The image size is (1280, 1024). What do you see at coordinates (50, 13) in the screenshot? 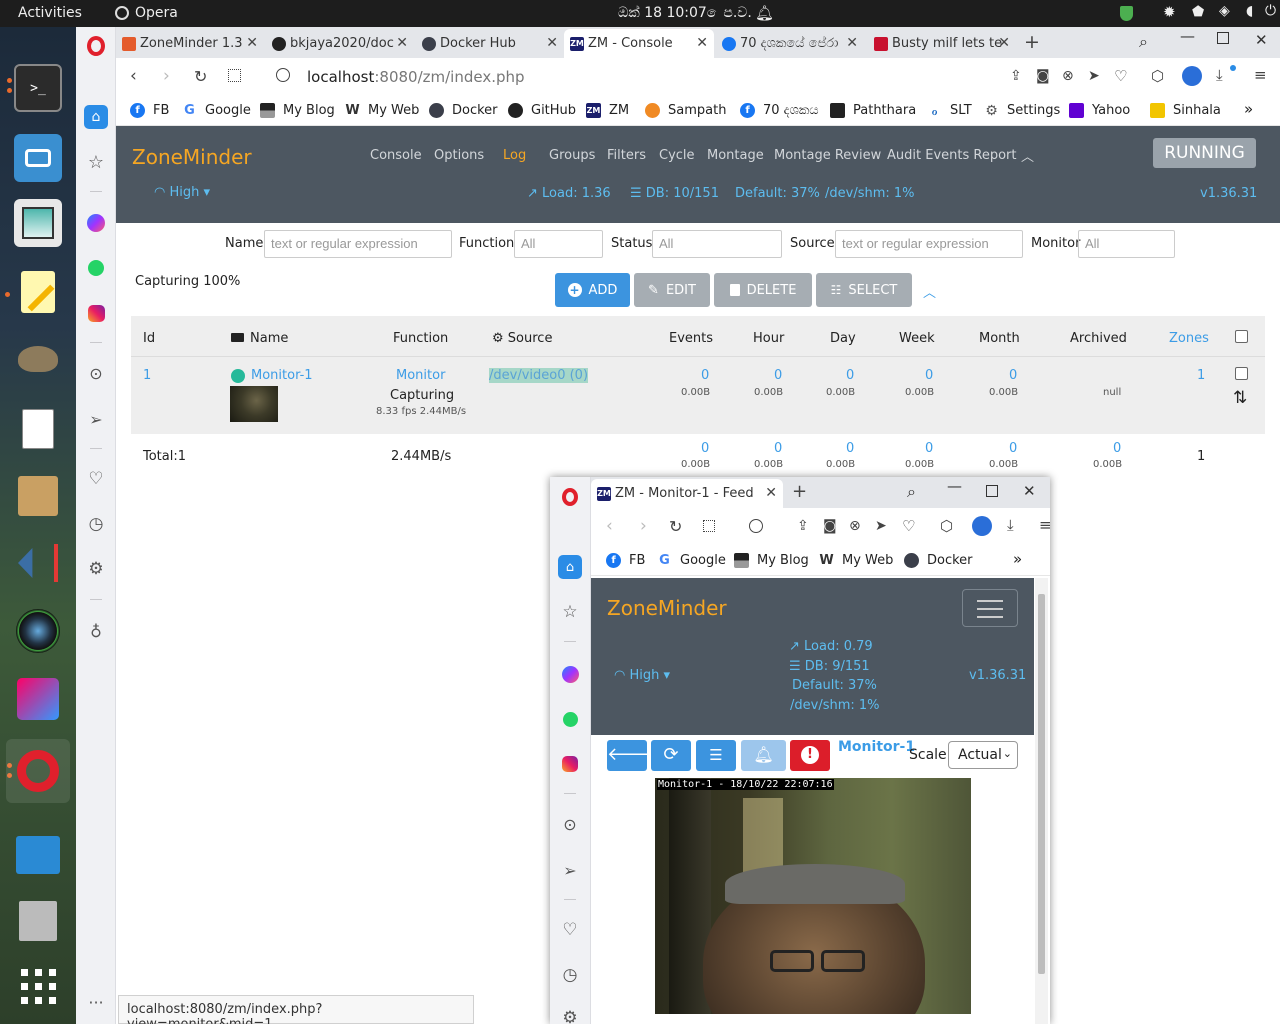
I see `activities-button: Activities` at bounding box center [50, 13].